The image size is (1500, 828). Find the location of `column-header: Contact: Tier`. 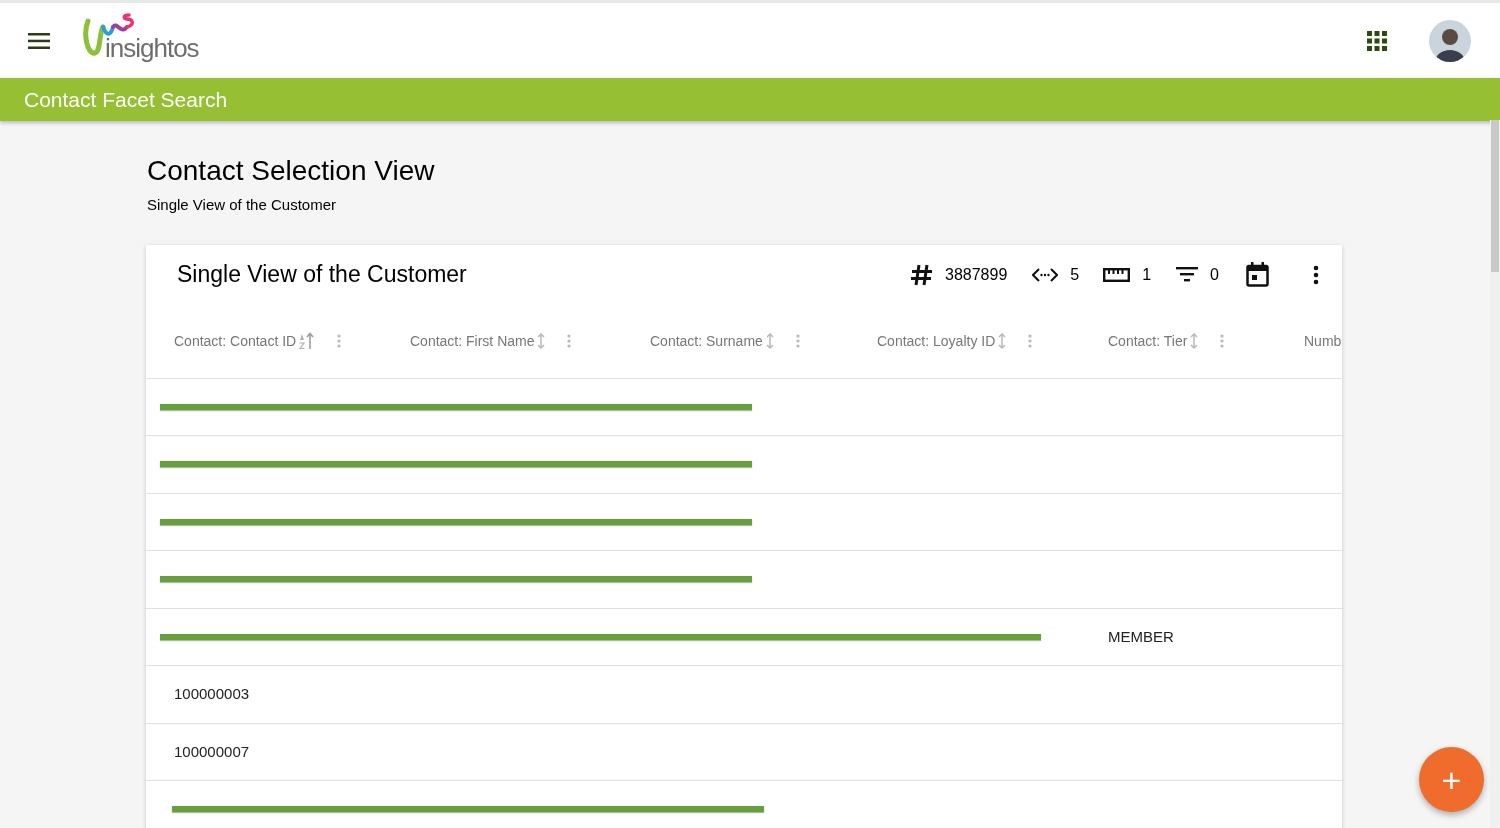

column-header: Contact: Tier is located at coordinates (1148, 341).